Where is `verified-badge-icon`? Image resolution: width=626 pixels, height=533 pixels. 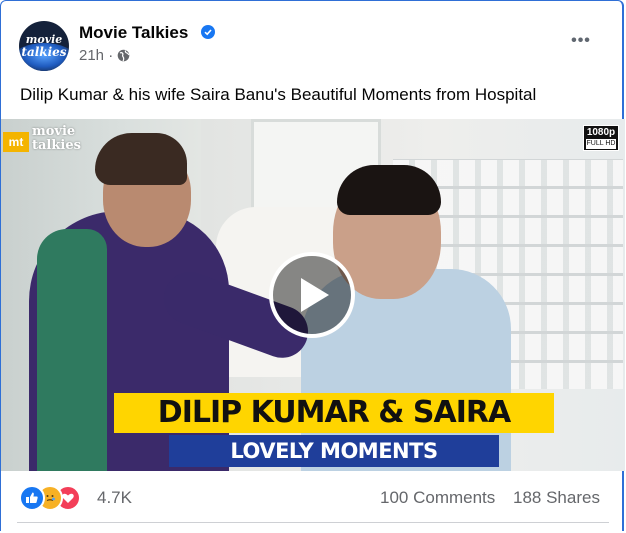
verified-badge-icon is located at coordinates (208, 32).